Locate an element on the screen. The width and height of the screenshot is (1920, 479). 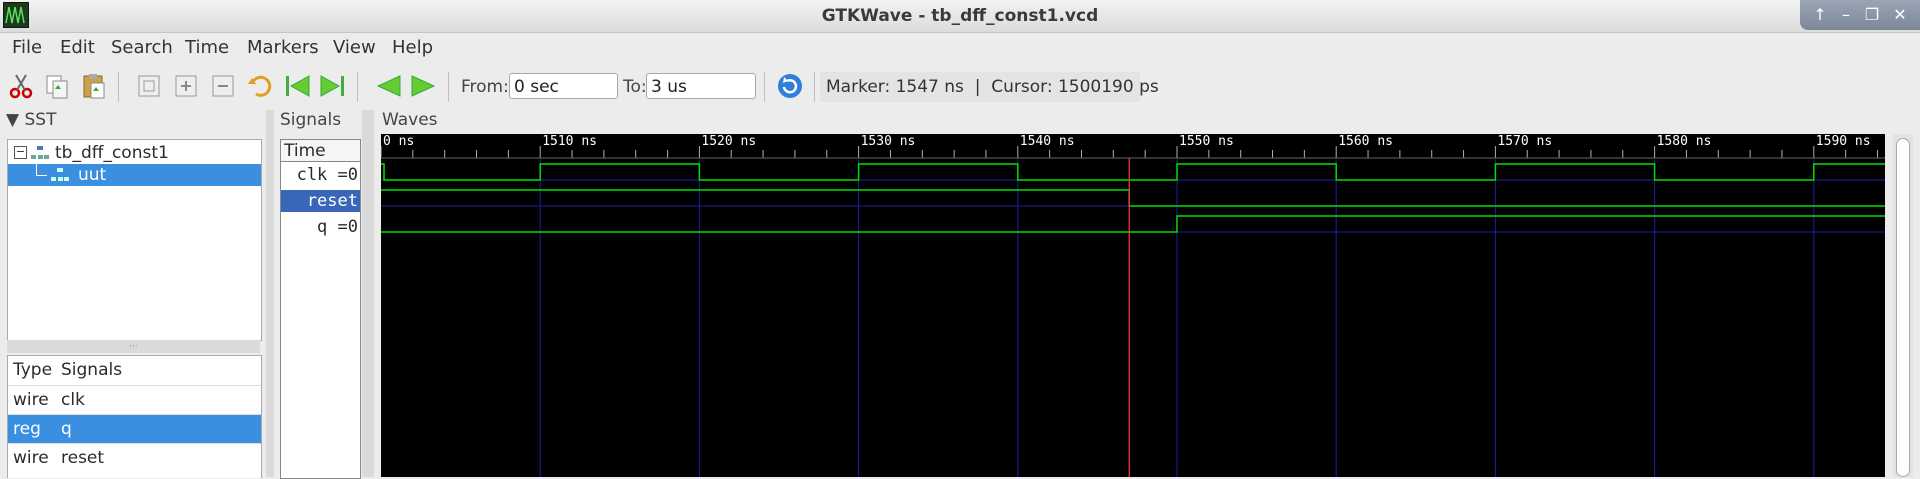
tree-item-tb_dff_const1: − tb_dff_const1 is located at coordinates (134, 153).